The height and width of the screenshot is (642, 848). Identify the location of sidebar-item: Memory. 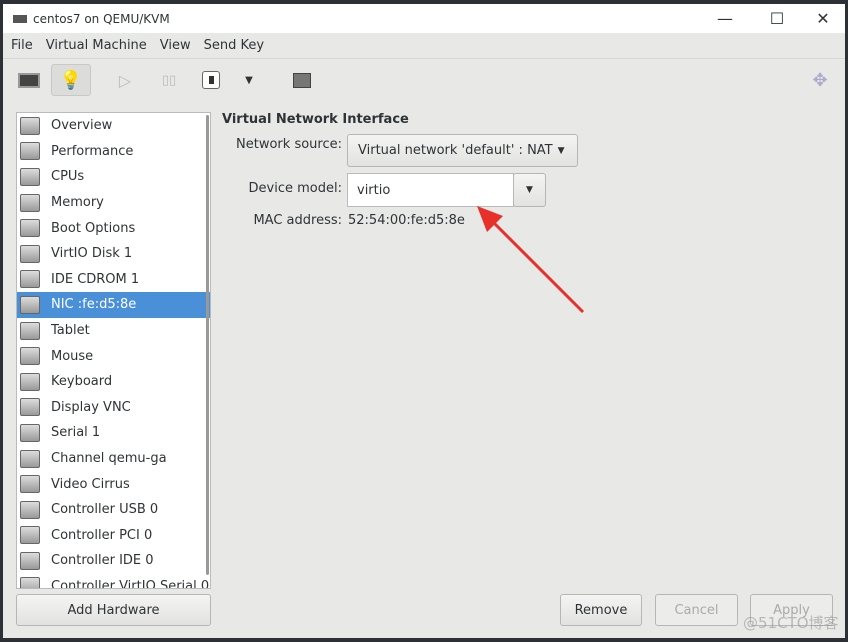
(113, 203).